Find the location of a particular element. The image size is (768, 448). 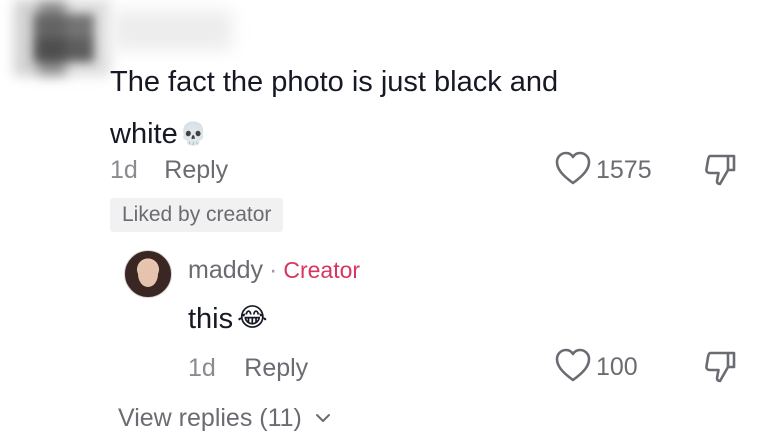

reply-dislike-button is located at coordinates (720, 369).